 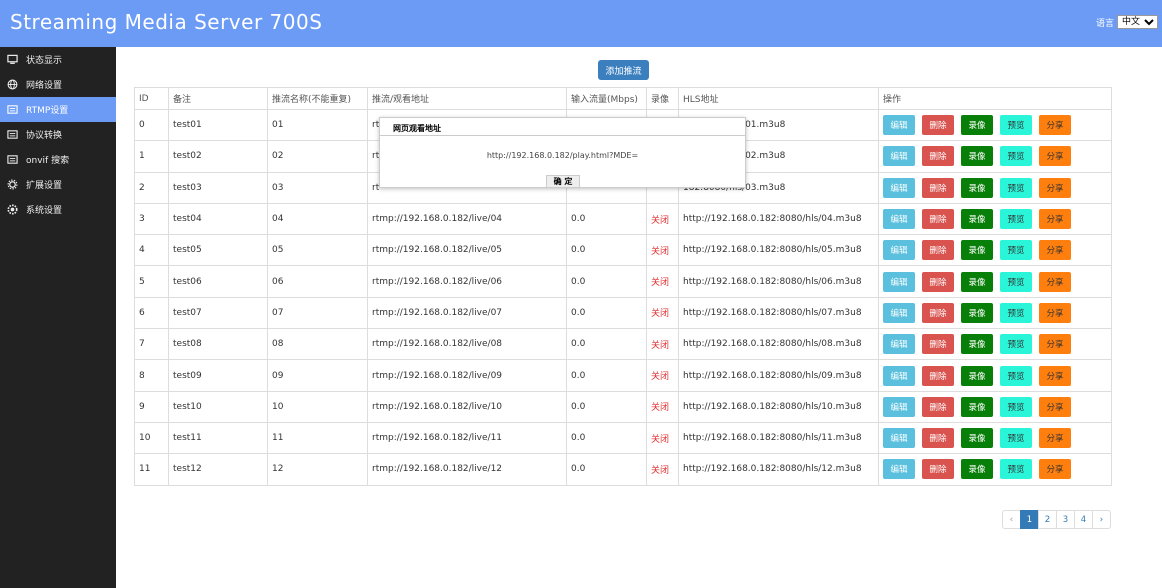 I want to click on cell-id: 2, so click(x=151, y=187).